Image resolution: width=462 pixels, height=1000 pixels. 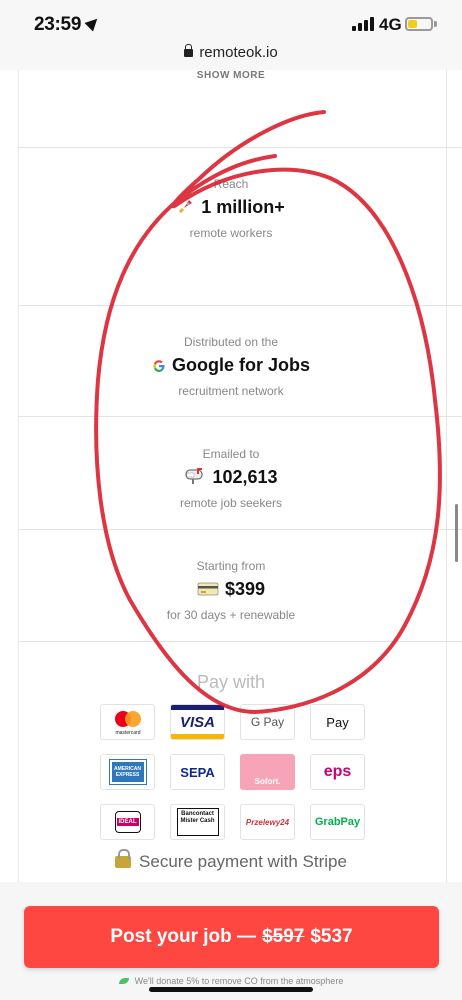 What do you see at coordinates (231, 342) in the screenshot?
I see `stat-label: Distributed on the` at bounding box center [231, 342].